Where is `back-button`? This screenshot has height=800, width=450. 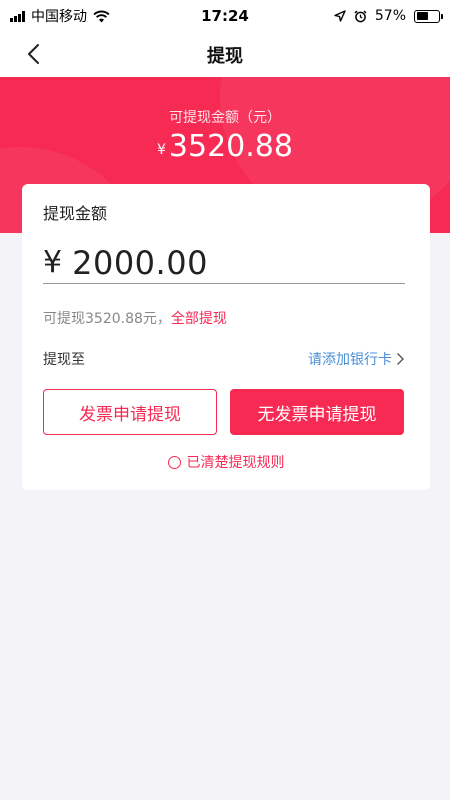
back-button is located at coordinates (34, 54).